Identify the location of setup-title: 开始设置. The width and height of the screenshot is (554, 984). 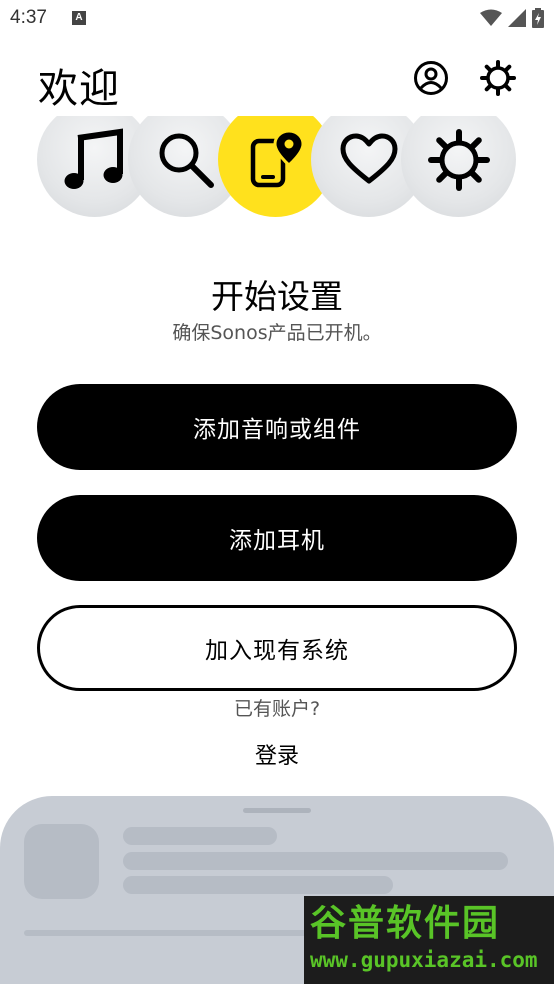
(277, 296).